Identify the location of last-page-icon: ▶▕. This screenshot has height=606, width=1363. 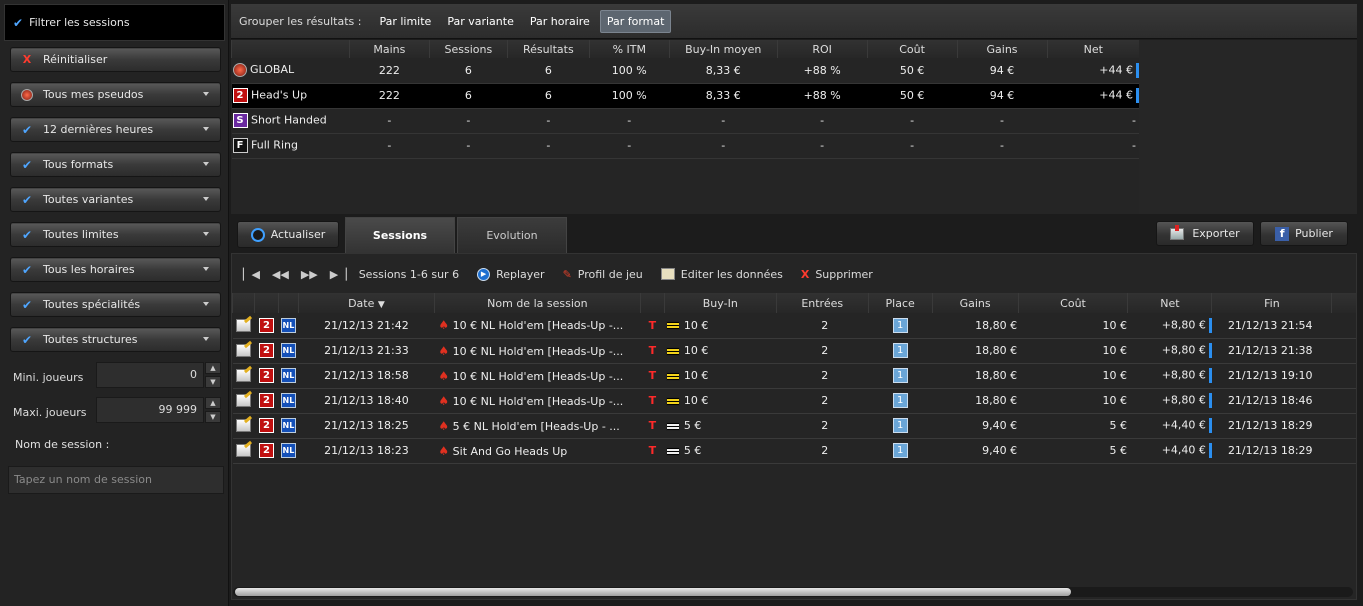
(338, 274).